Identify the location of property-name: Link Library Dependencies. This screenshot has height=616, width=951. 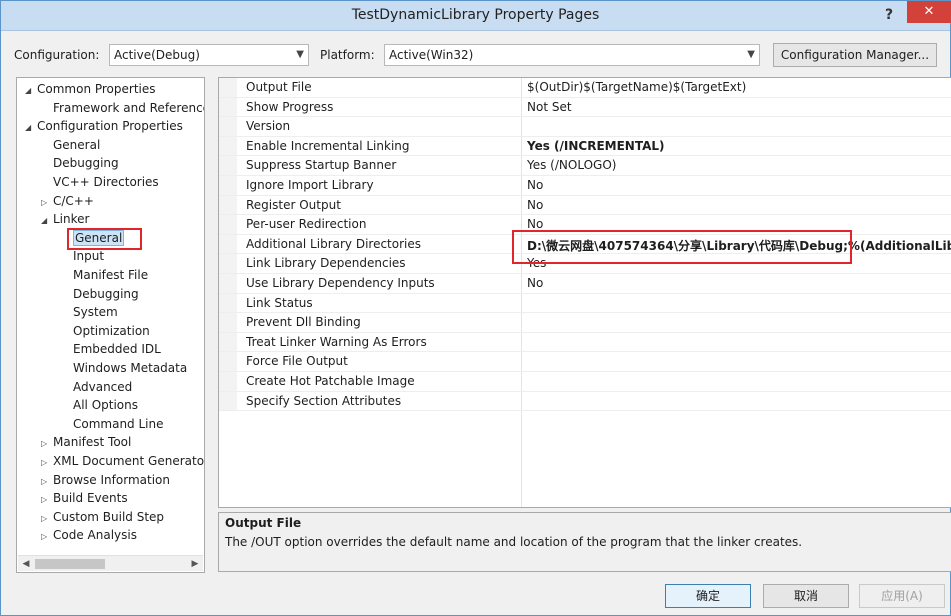
(326, 263).